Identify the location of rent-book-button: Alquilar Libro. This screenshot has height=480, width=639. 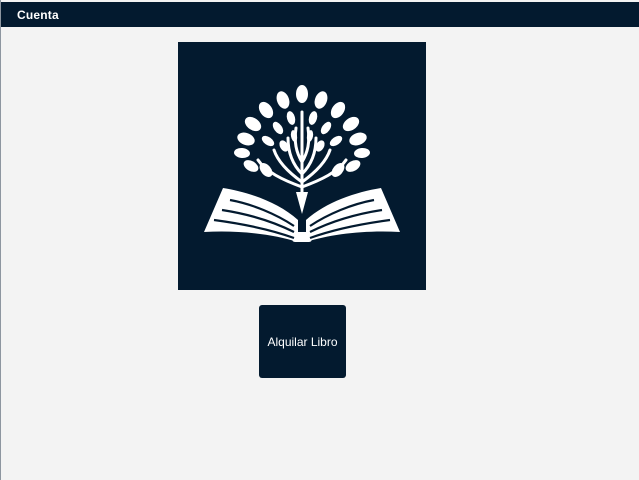
(302, 341).